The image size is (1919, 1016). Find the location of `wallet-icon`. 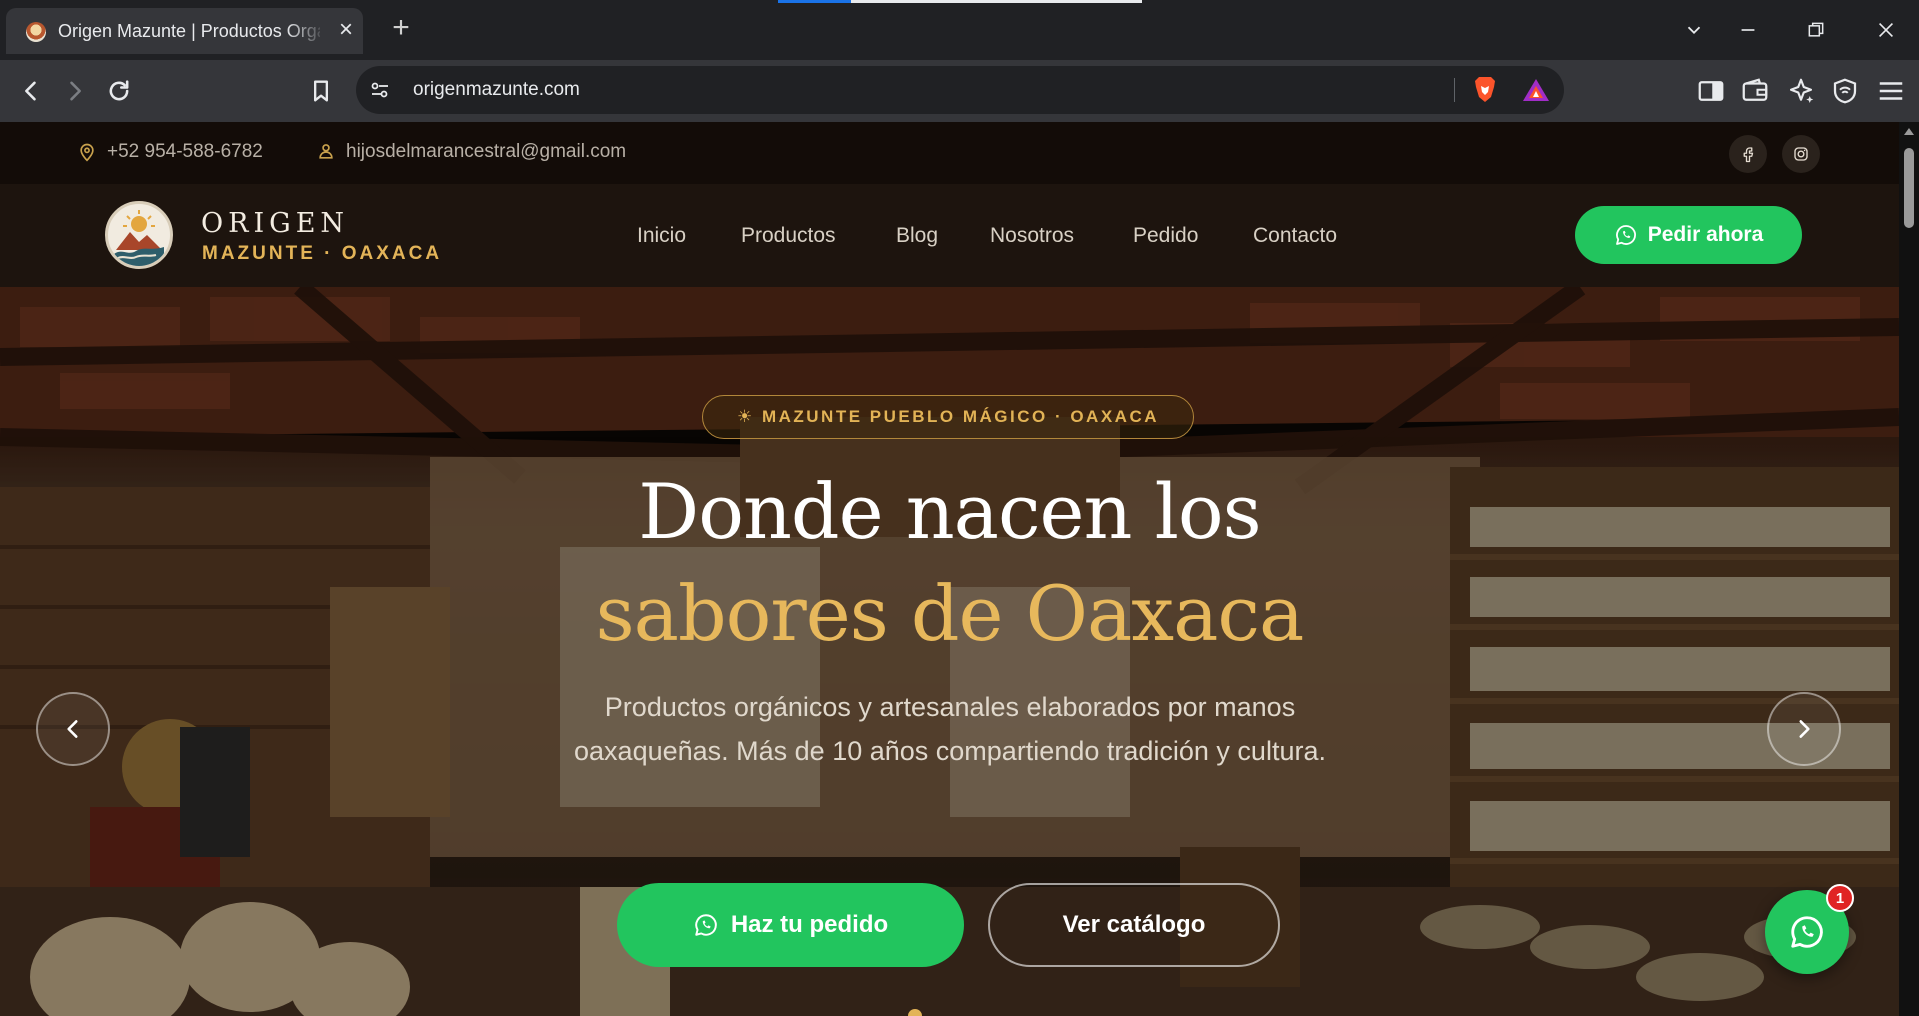

wallet-icon is located at coordinates (1755, 91).